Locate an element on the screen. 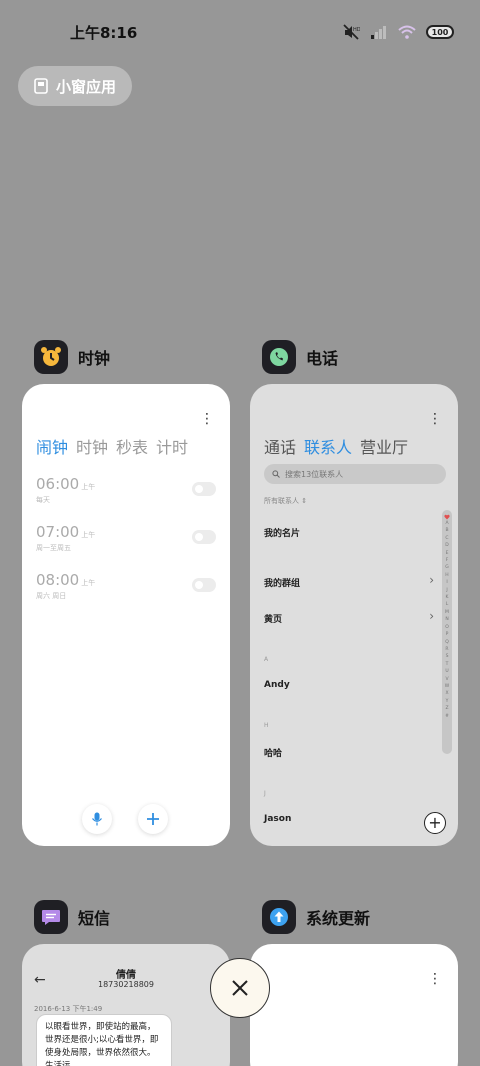 The height and width of the screenshot is (1066, 480). index-letter: K is located at coordinates (447, 597).